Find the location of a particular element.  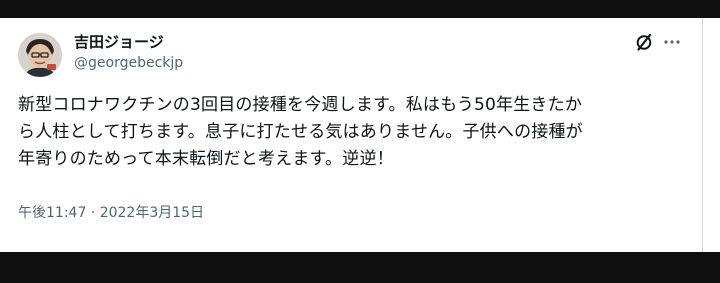

tweet-text-line: ら人柱として打ちます。息子に打たせる気はありません。子供への接種が is located at coordinates (300, 132).